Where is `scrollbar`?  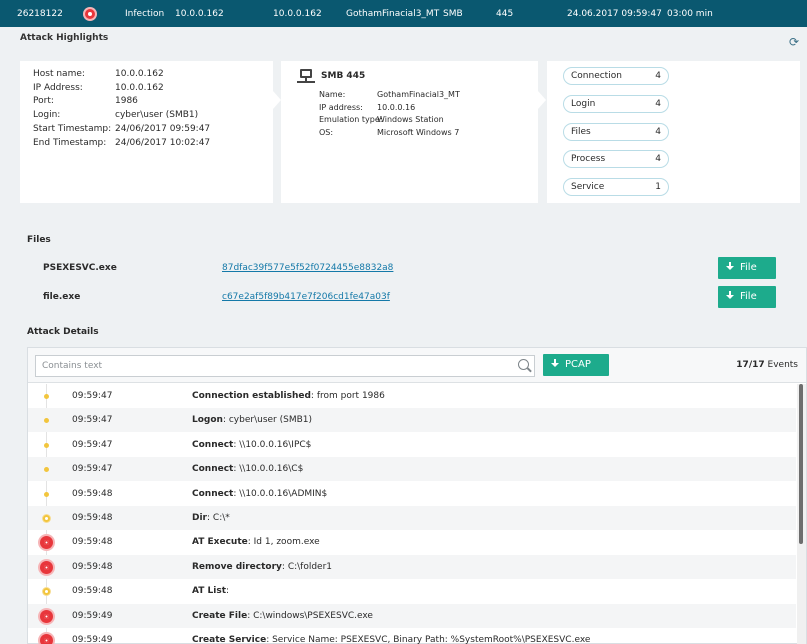 scrollbar is located at coordinates (801, 514).